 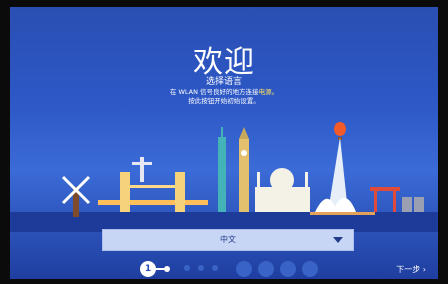 I want to click on language-dropdown: 中文, so click(x=228, y=240).